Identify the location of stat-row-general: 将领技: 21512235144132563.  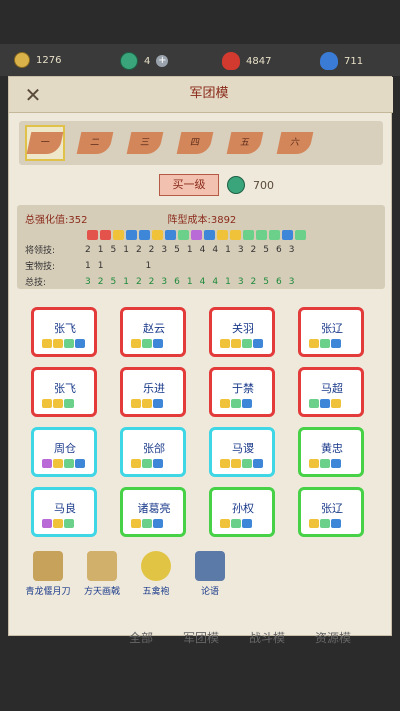
(160, 250).